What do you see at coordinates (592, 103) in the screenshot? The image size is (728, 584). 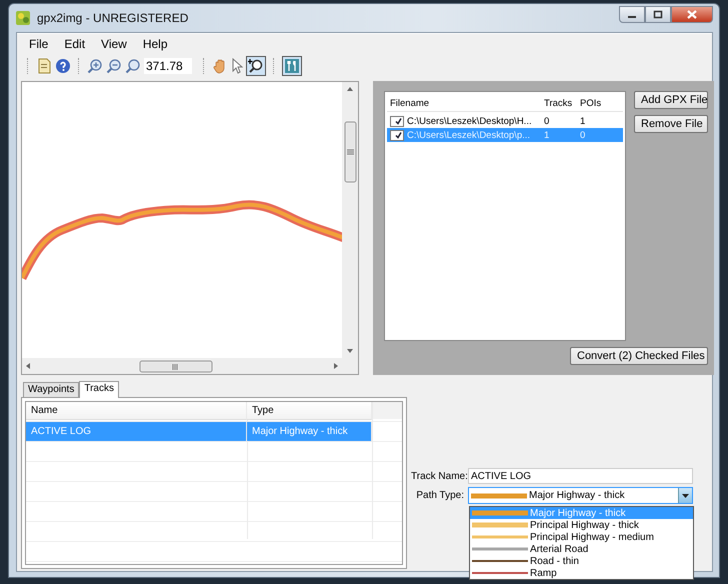 I see `column-header: POIs` at bounding box center [592, 103].